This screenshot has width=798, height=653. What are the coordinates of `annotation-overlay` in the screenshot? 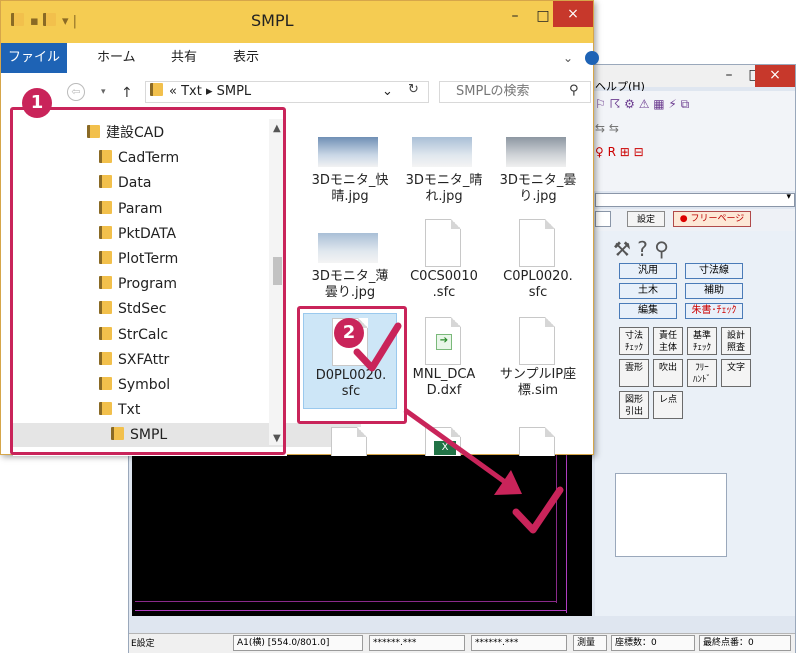 It's located at (458, 428).